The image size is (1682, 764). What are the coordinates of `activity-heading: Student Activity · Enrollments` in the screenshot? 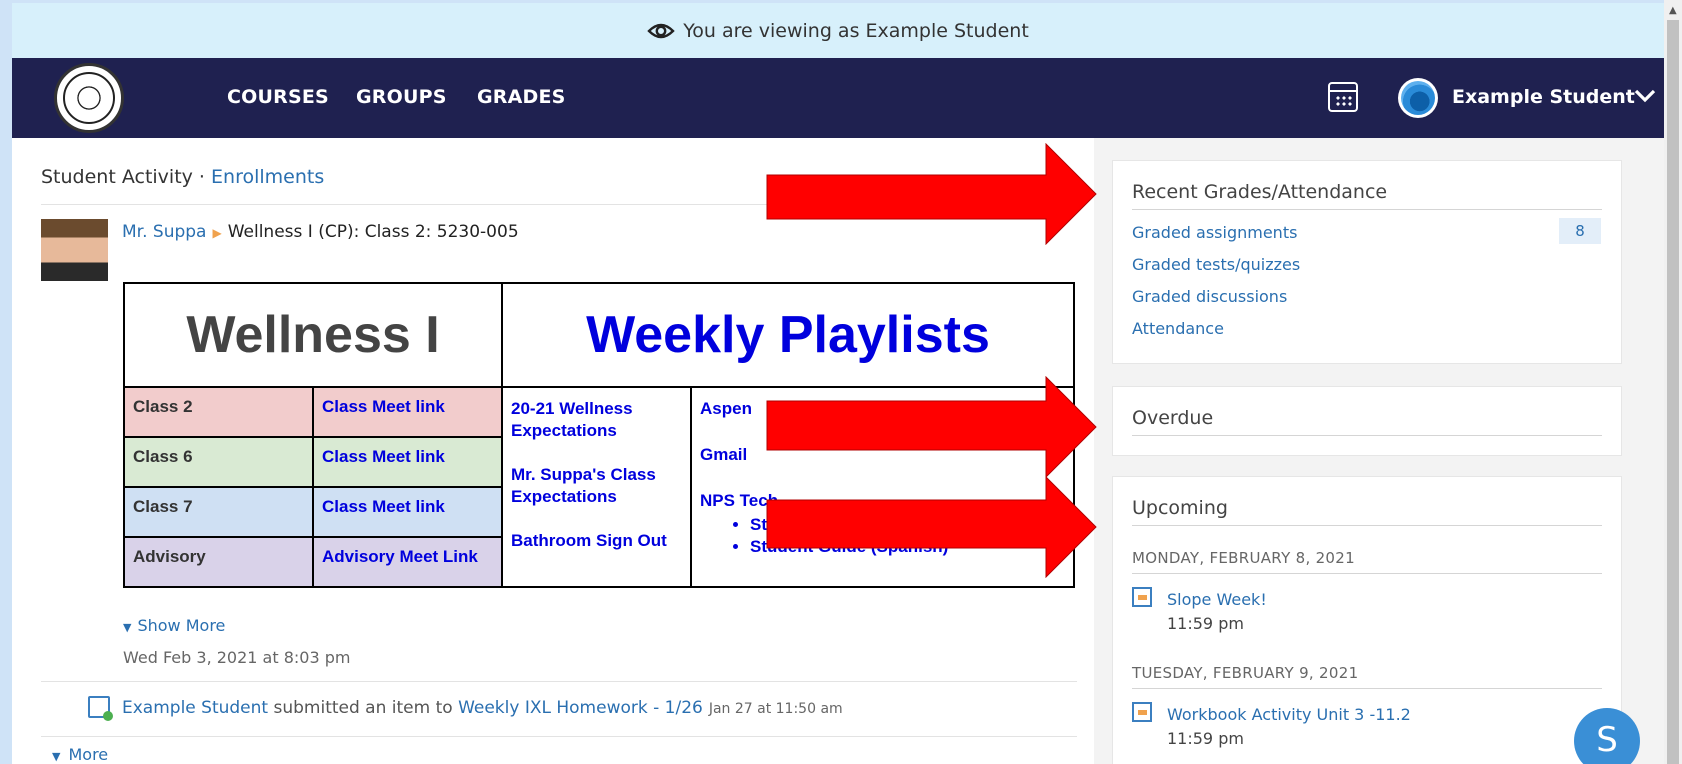 It's located at (183, 177).